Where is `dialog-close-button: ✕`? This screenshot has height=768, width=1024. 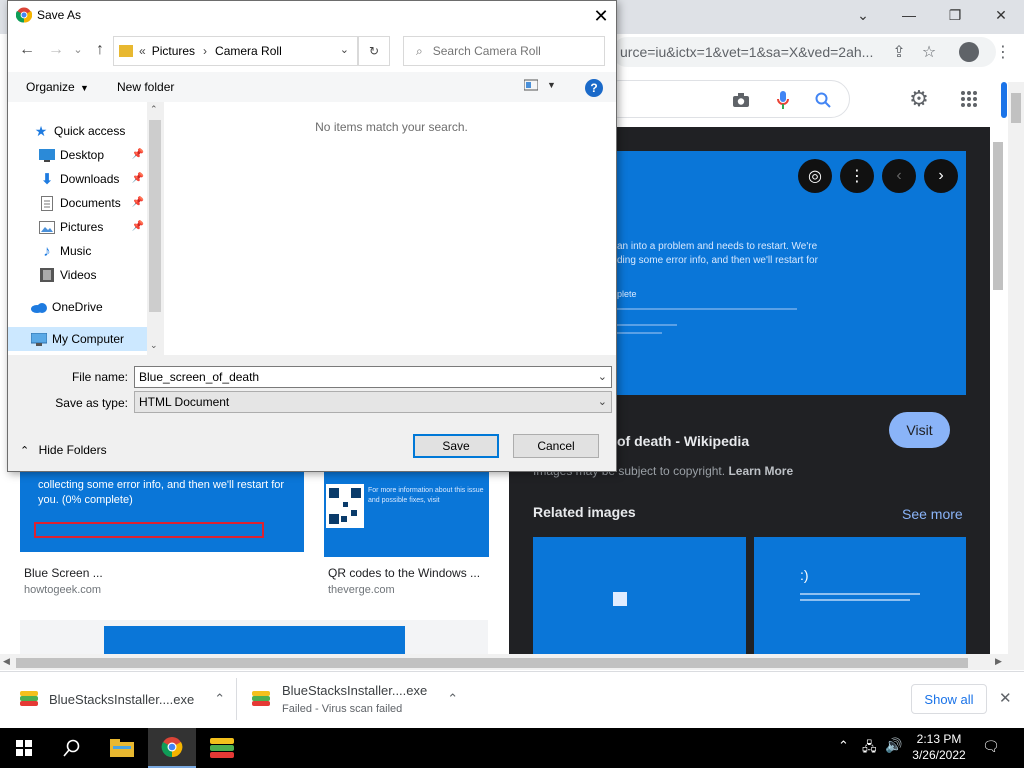
dialog-close-button: ✕ is located at coordinates (601, 16).